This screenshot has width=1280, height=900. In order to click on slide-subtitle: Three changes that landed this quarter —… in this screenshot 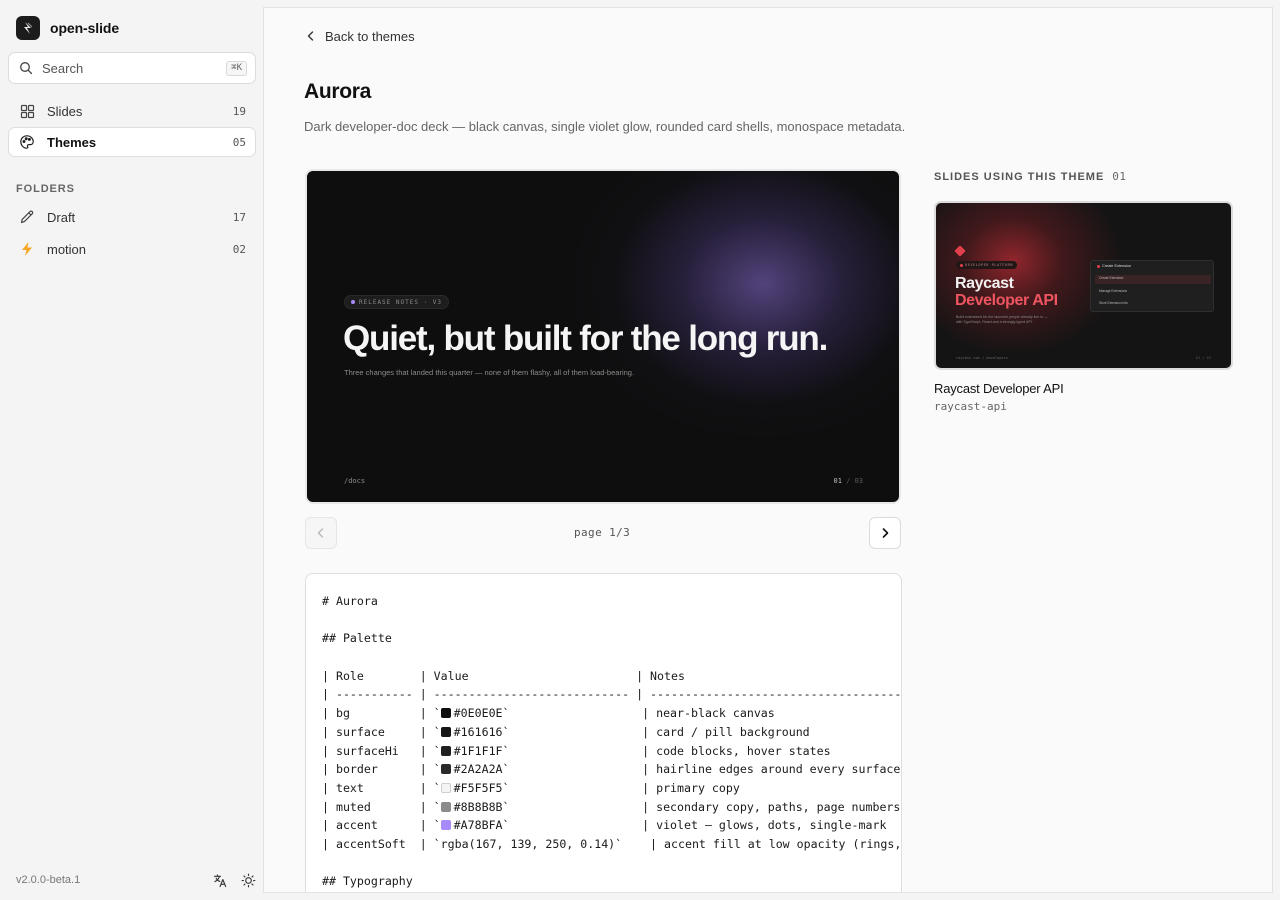, I will do `click(489, 372)`.